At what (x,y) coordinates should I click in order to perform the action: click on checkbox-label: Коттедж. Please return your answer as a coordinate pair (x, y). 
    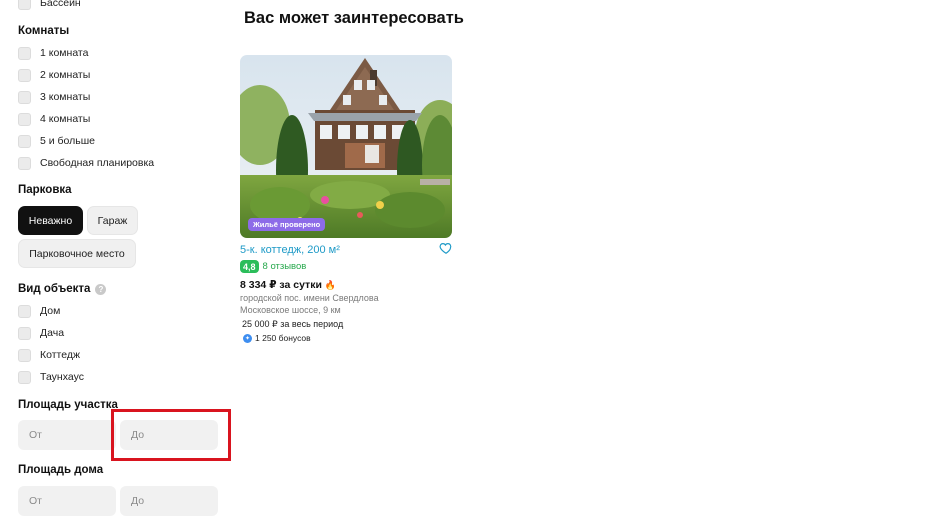
    Looking at the image, I should click on (60, 355).